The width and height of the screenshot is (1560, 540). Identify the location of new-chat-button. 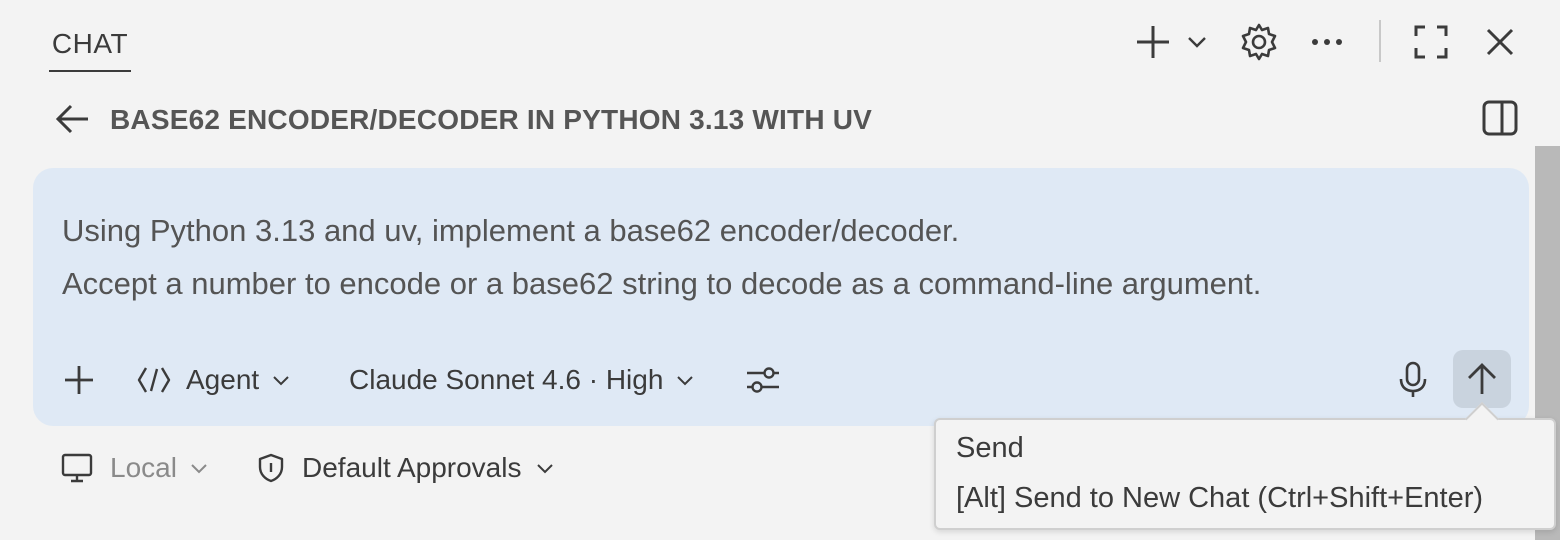
(1153, 42).